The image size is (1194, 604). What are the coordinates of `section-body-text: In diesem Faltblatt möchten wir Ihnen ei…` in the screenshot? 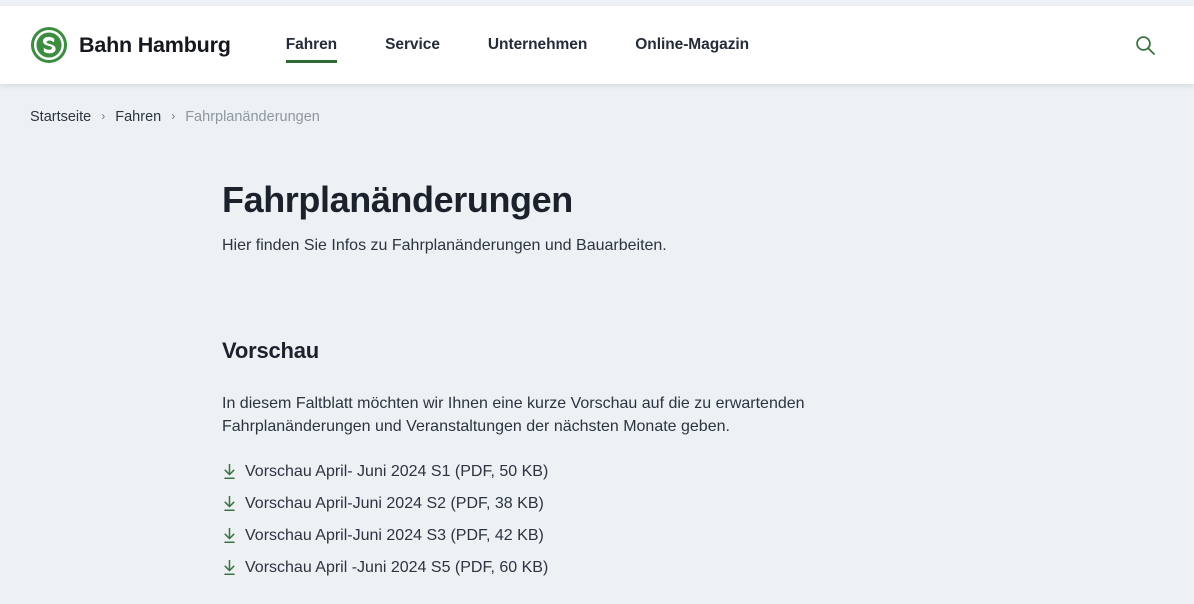 It's located at (513, 414).